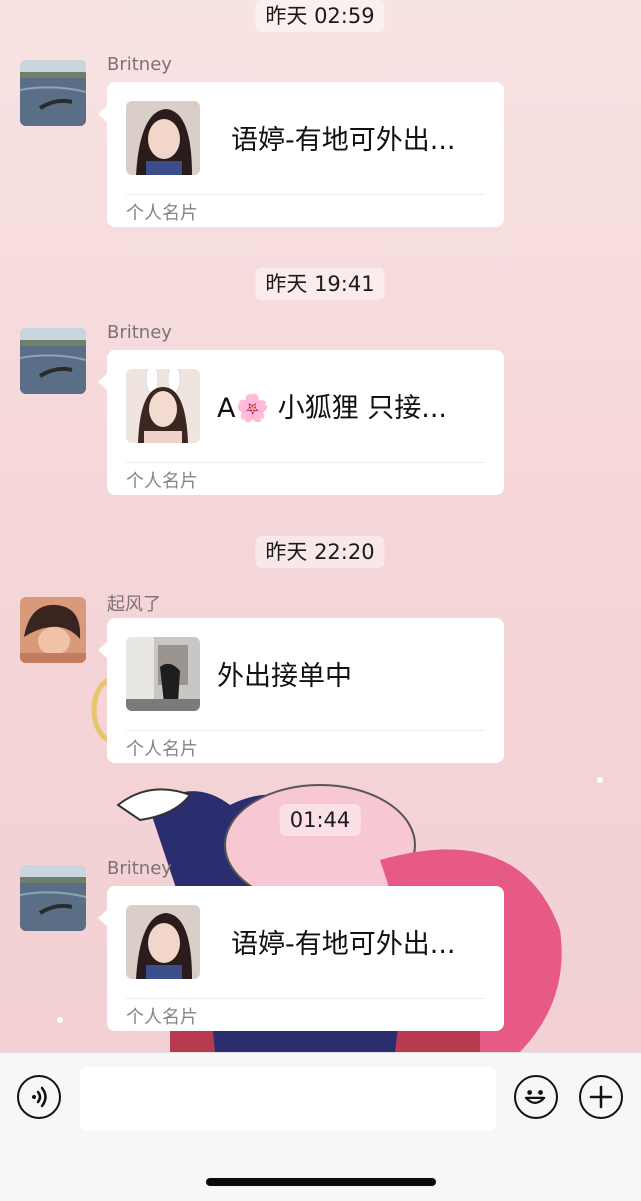  I want to click on contact-card: A🌸 小狐狸 只接... 个人名片, so click(301, 422).